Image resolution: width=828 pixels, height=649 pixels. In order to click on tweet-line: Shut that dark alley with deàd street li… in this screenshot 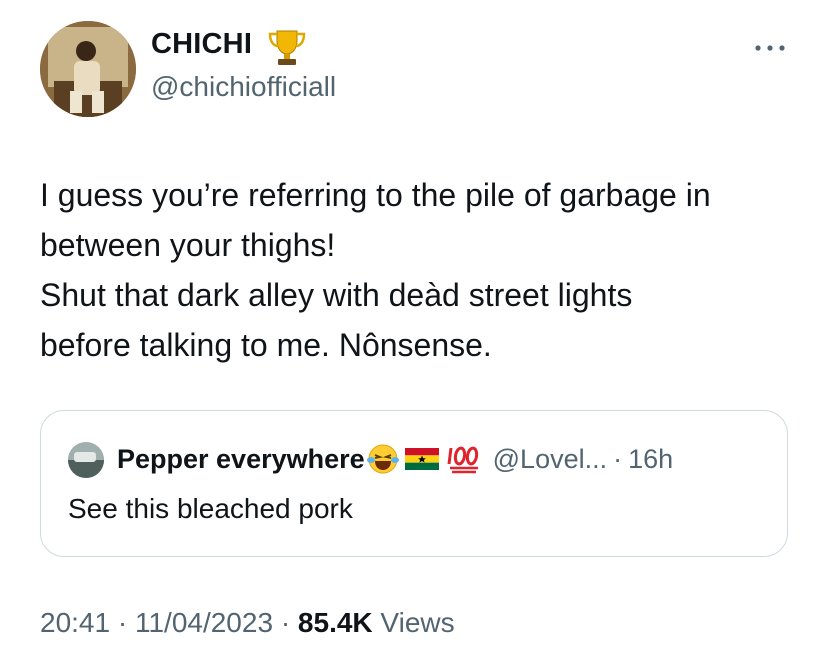, I will do `click(336, 295)`.